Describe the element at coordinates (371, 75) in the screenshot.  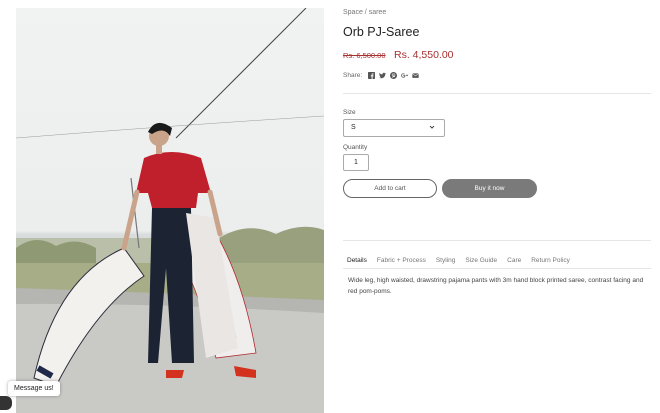
I see `facebook-icon` at that location.